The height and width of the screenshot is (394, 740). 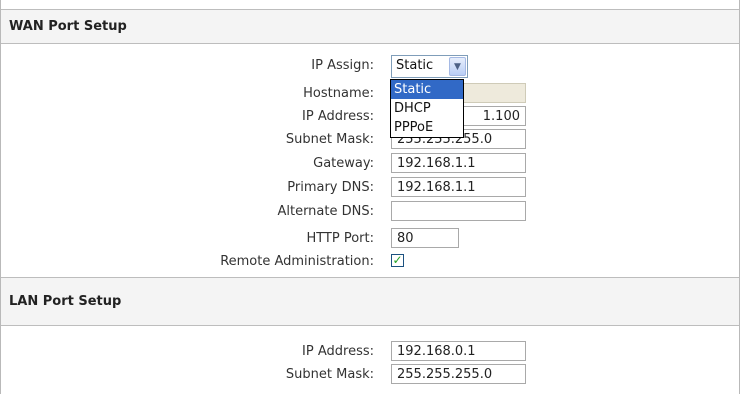 What do you see at coordinates (342, 65) in the screenshot?
I see `ip-assign-label: IP Assign:` at bounding box center [342, 65].